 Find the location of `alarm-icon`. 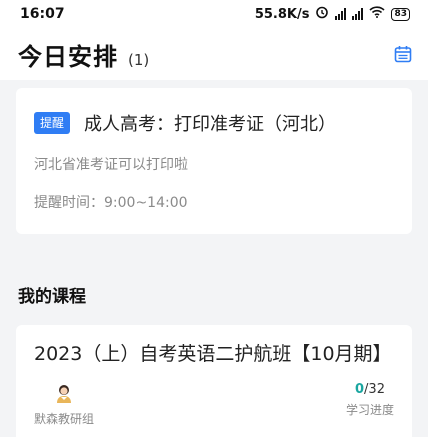

alarm-icon is located at coordinates (322, 14).